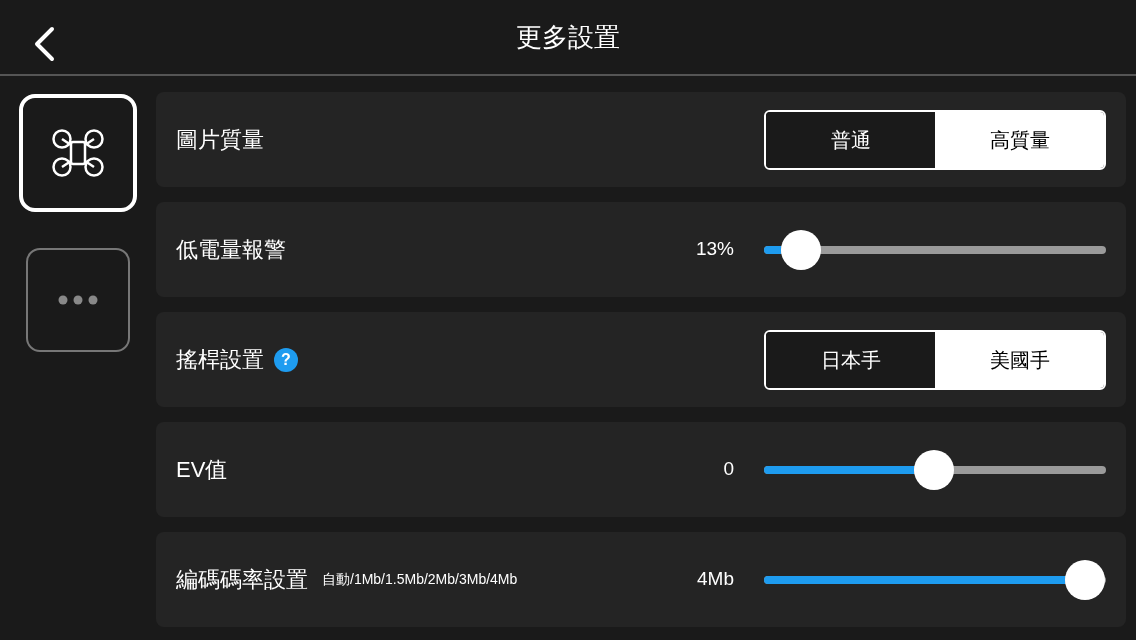  I want to click on segment-option: 美國手, so click(1019, 359).